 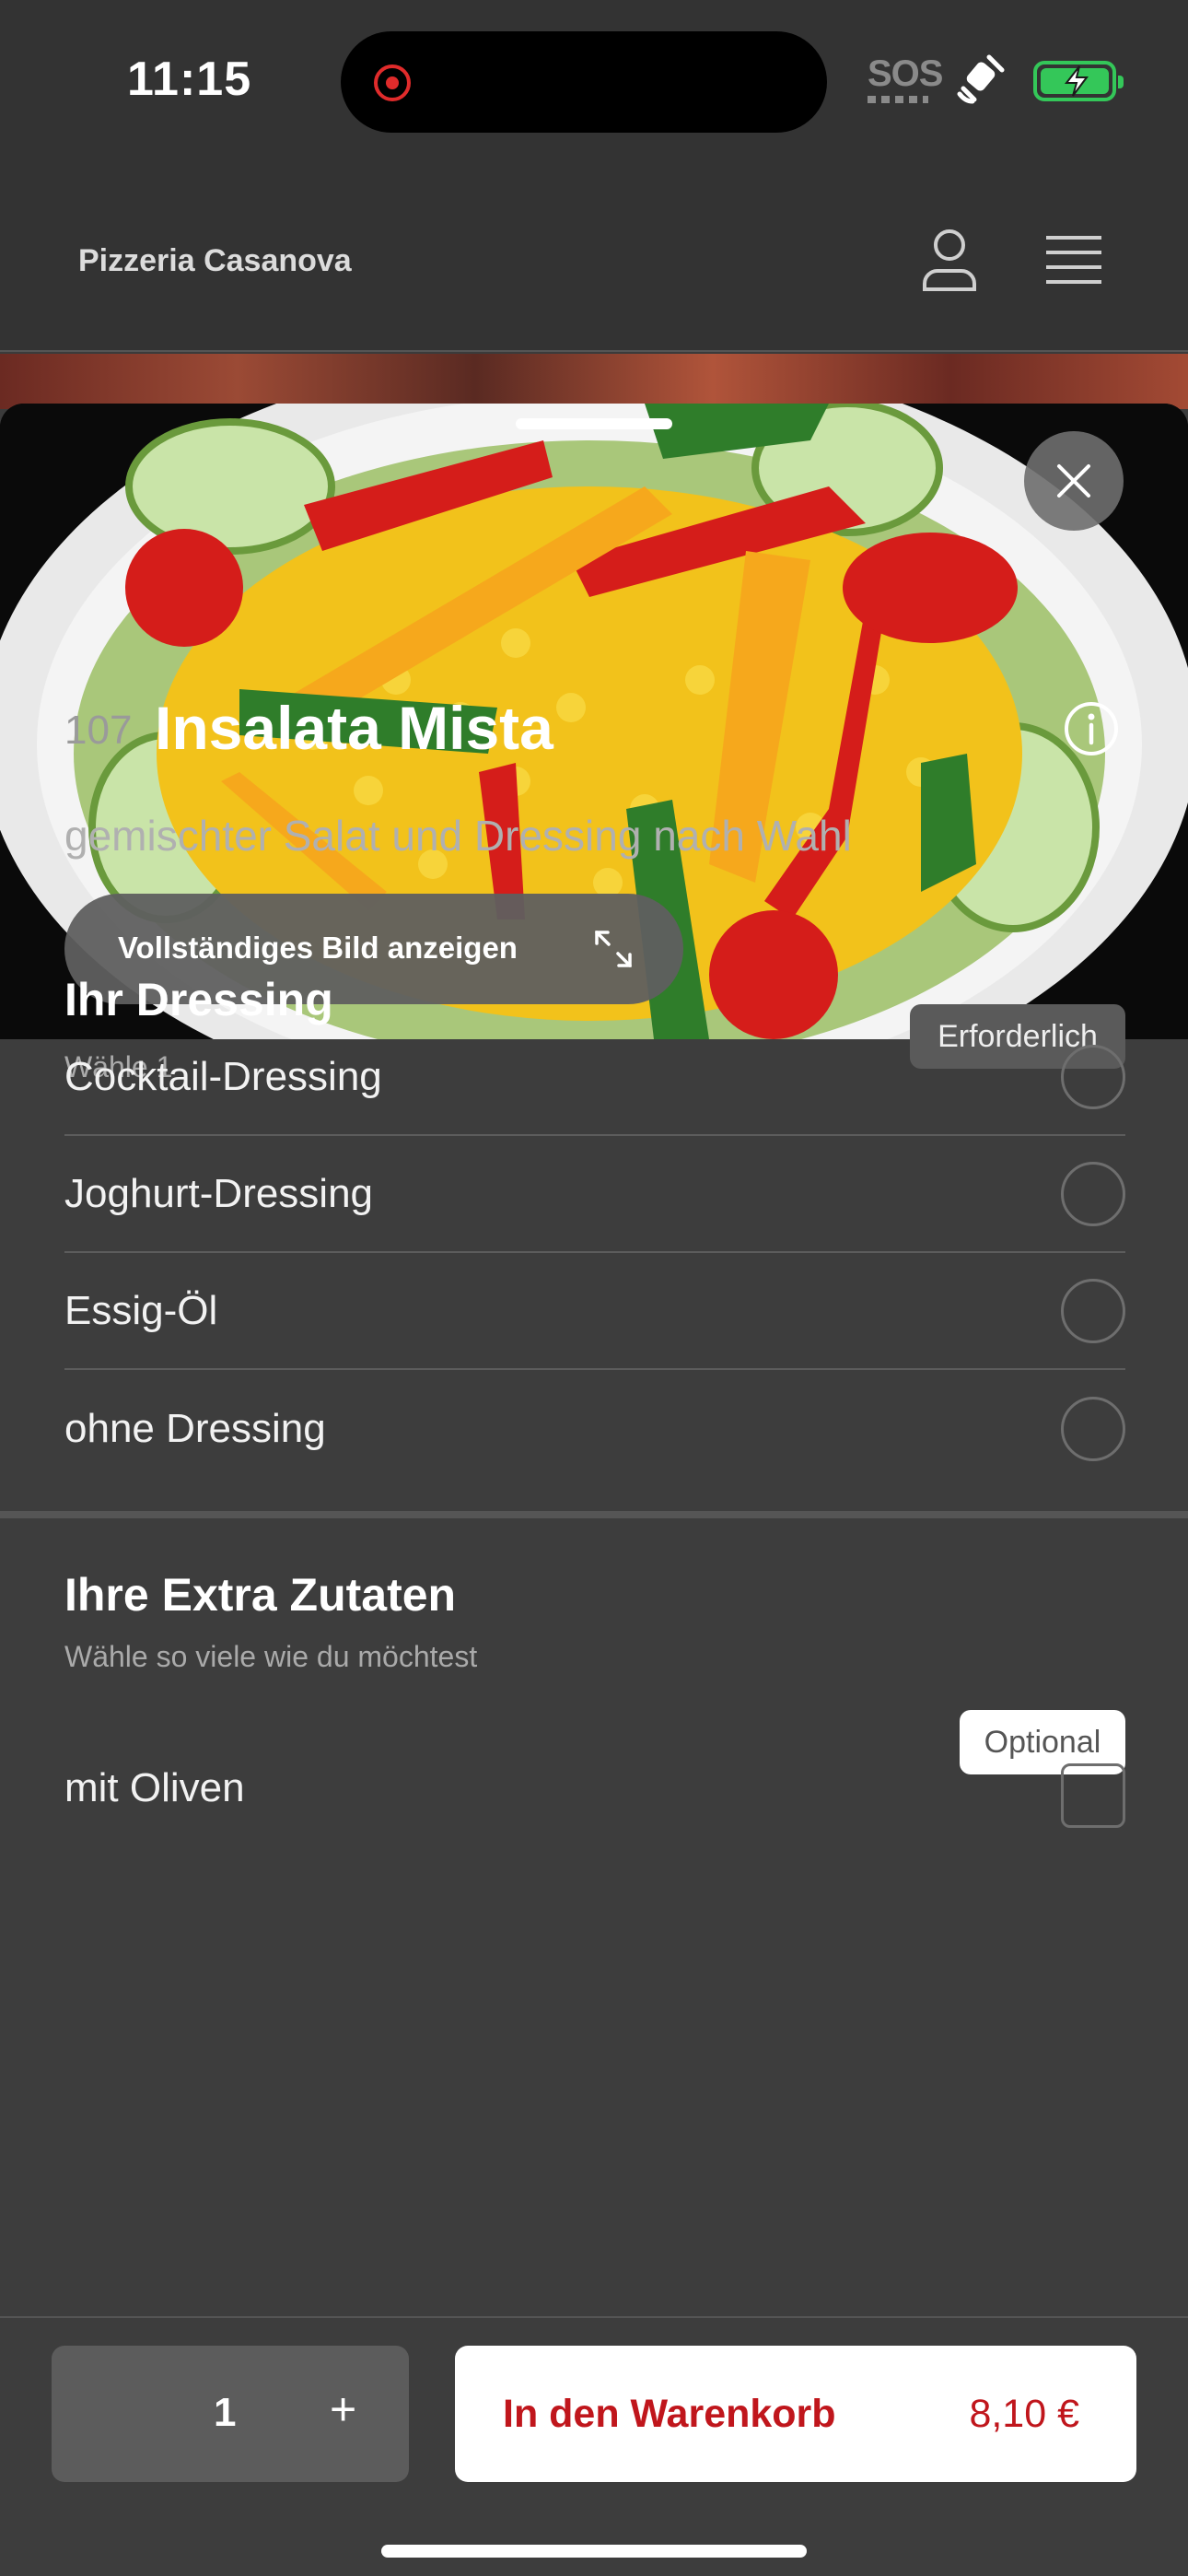 I want to click on signal-dots, so click(x=898, y=99).